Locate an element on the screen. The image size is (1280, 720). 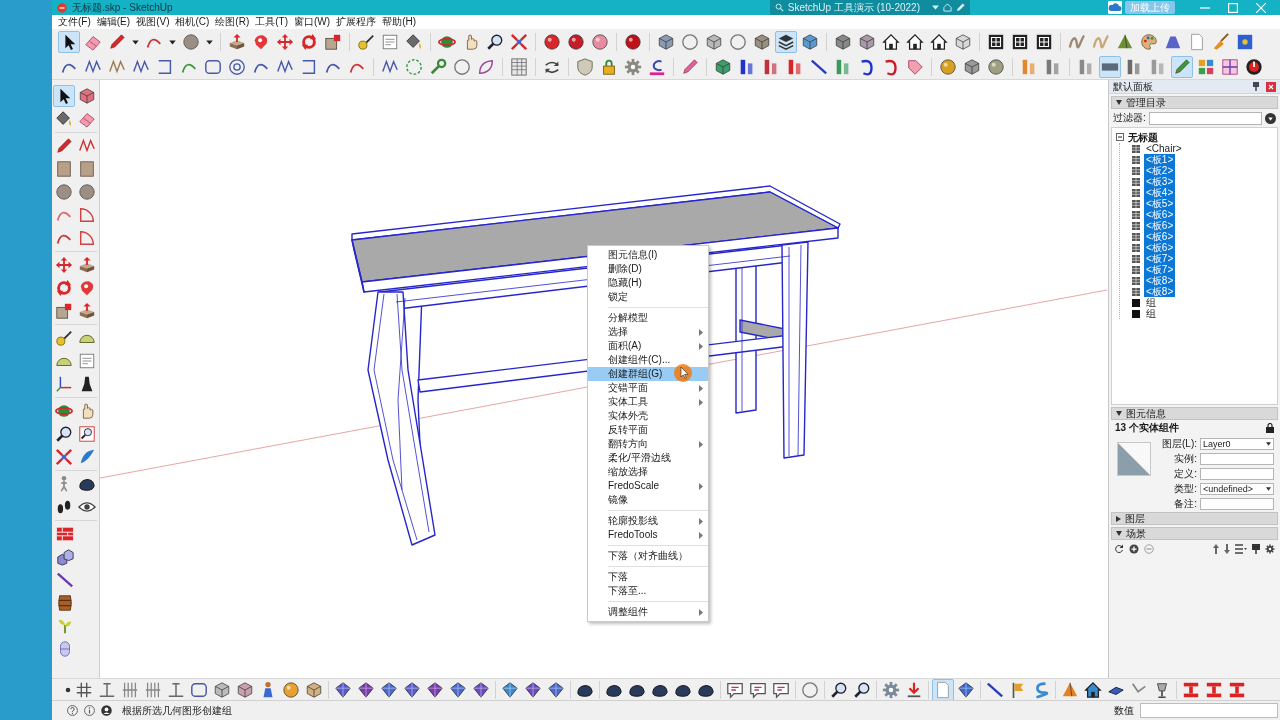
section-header: 图元信息 is located at coordinates (1194, 413).